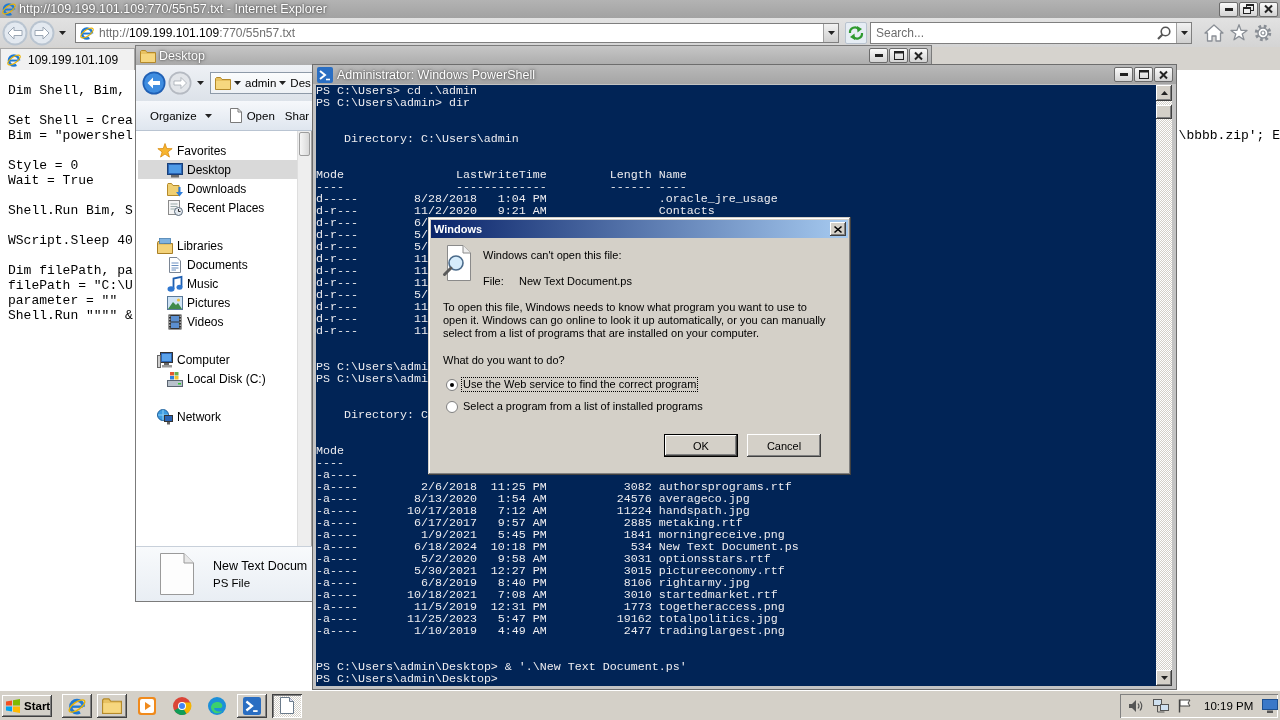 This screenshot has width=1280, height=720. What do you see at coordinates (27, 705) in the screenshot?
I see `start-button: Start` at bounding box center [27, 705].